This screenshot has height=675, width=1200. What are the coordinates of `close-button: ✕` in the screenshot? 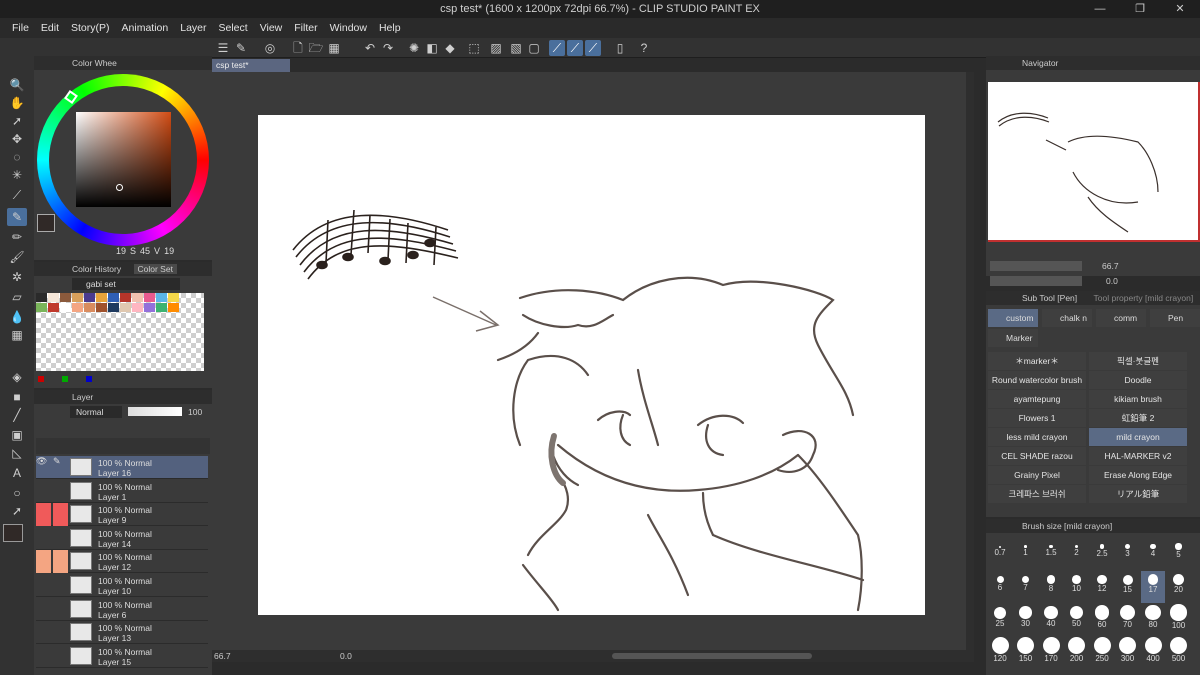 It's located at (1180, 9).